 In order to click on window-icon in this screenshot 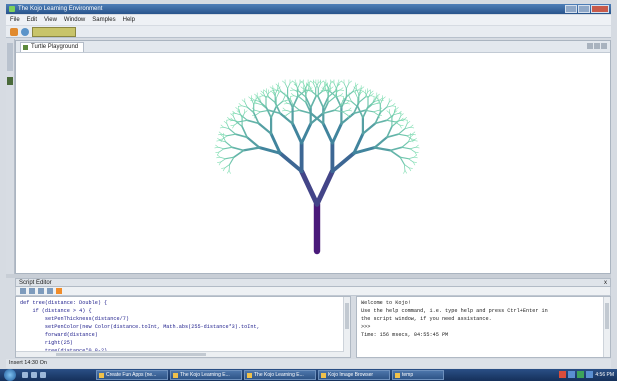, I will do `click(323, 375)`.